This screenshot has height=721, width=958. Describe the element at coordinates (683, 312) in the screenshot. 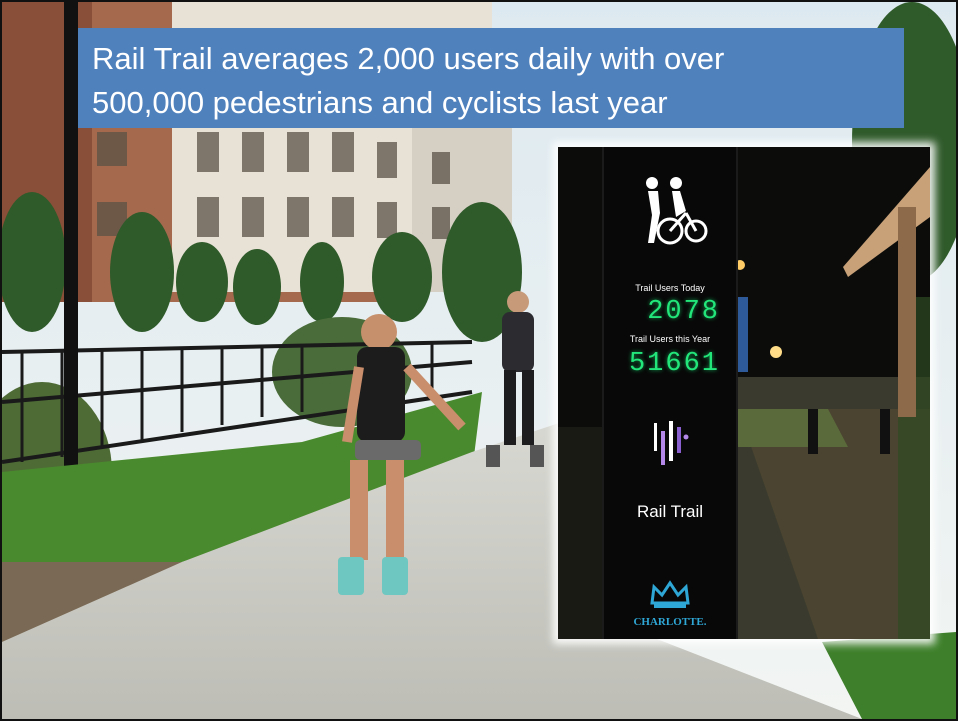

I see `today-count: 2078` at that location.